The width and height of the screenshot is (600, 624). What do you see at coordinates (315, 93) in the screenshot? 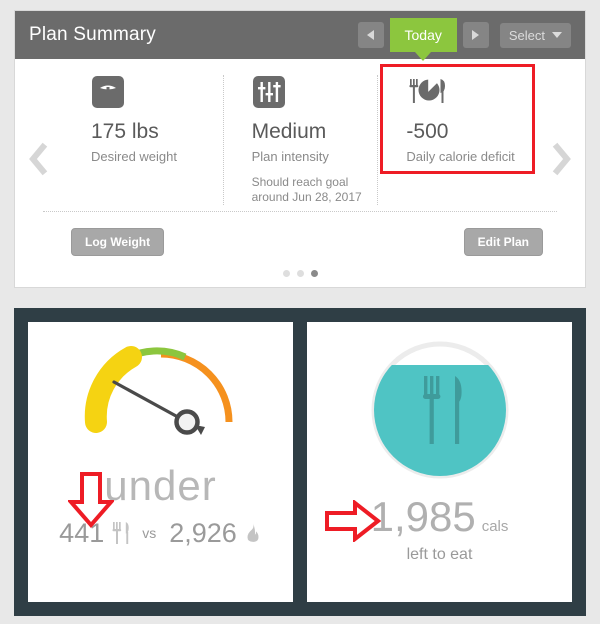
I see `sliders-icon` at bounding box center [315, 93].